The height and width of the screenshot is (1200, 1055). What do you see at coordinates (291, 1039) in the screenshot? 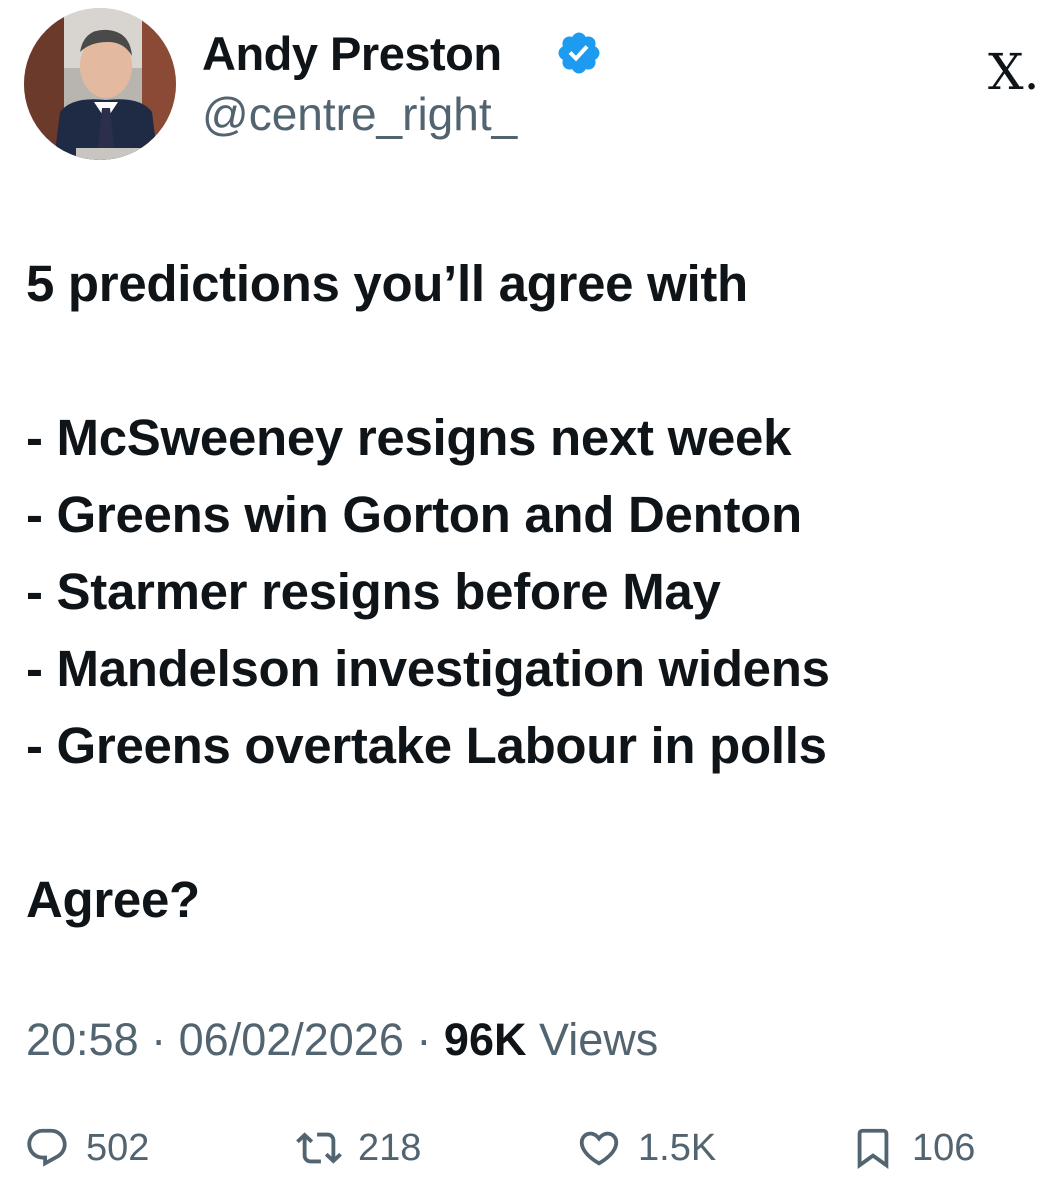
I see `tweet-date: 06/02/2026` at bounding box center [291, 1039].